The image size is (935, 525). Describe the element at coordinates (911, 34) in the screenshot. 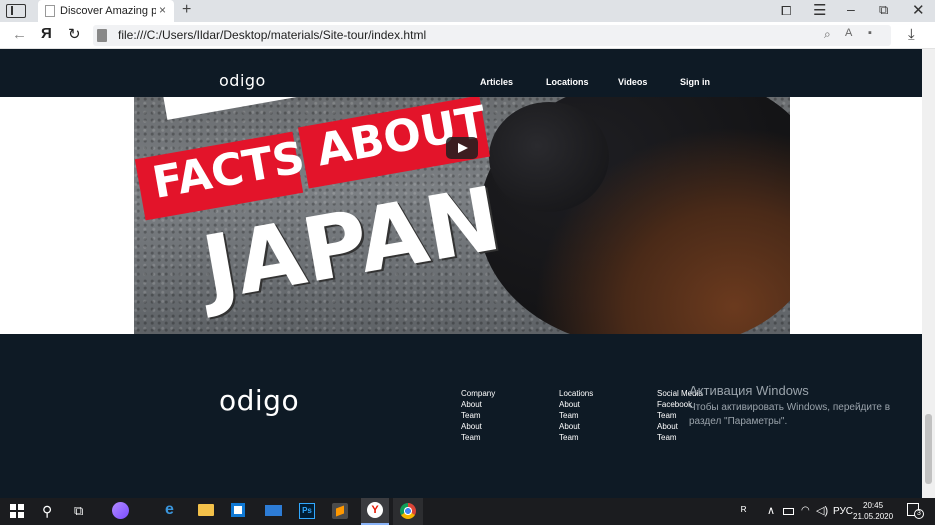

I see `download-icon: ⤓` at that location.